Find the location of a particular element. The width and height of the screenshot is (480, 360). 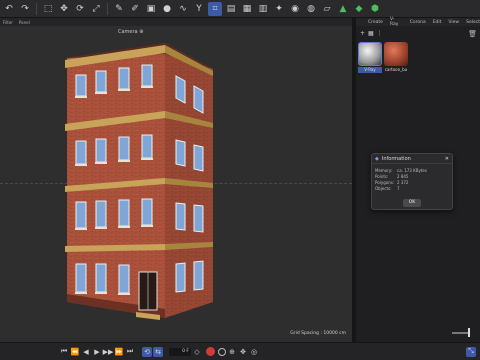

render-view-icon: ▦ is located at coordinates (247, 9).